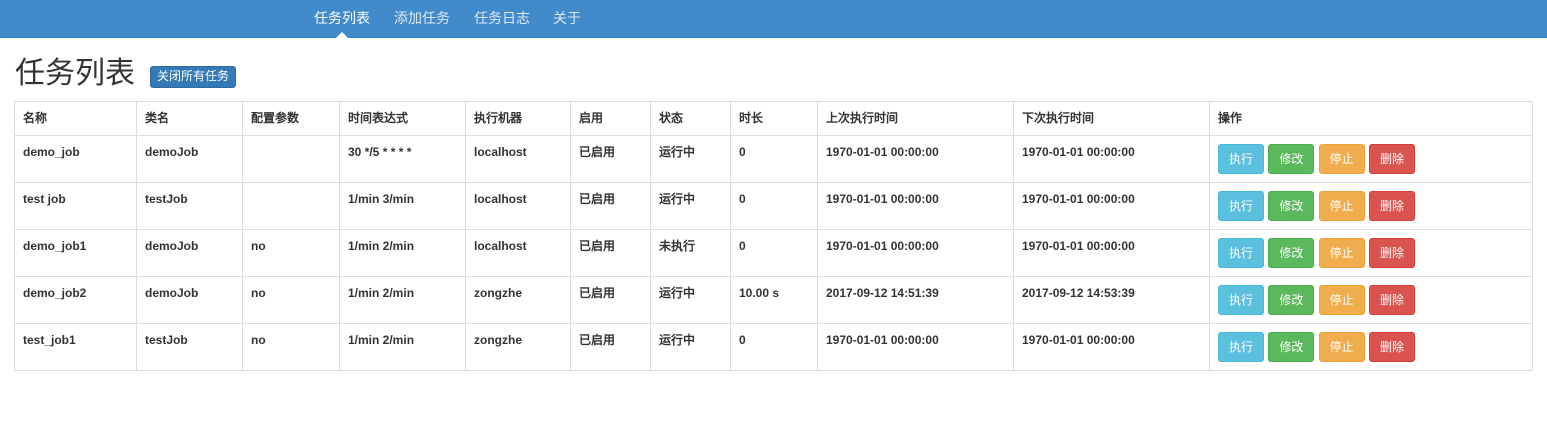 This screenshot has height=422, width=1547. What do you see at coordinates (291, 118) in the screenshot?
I see `column-header-params: 配置参数` at bounding box center [291, 118].